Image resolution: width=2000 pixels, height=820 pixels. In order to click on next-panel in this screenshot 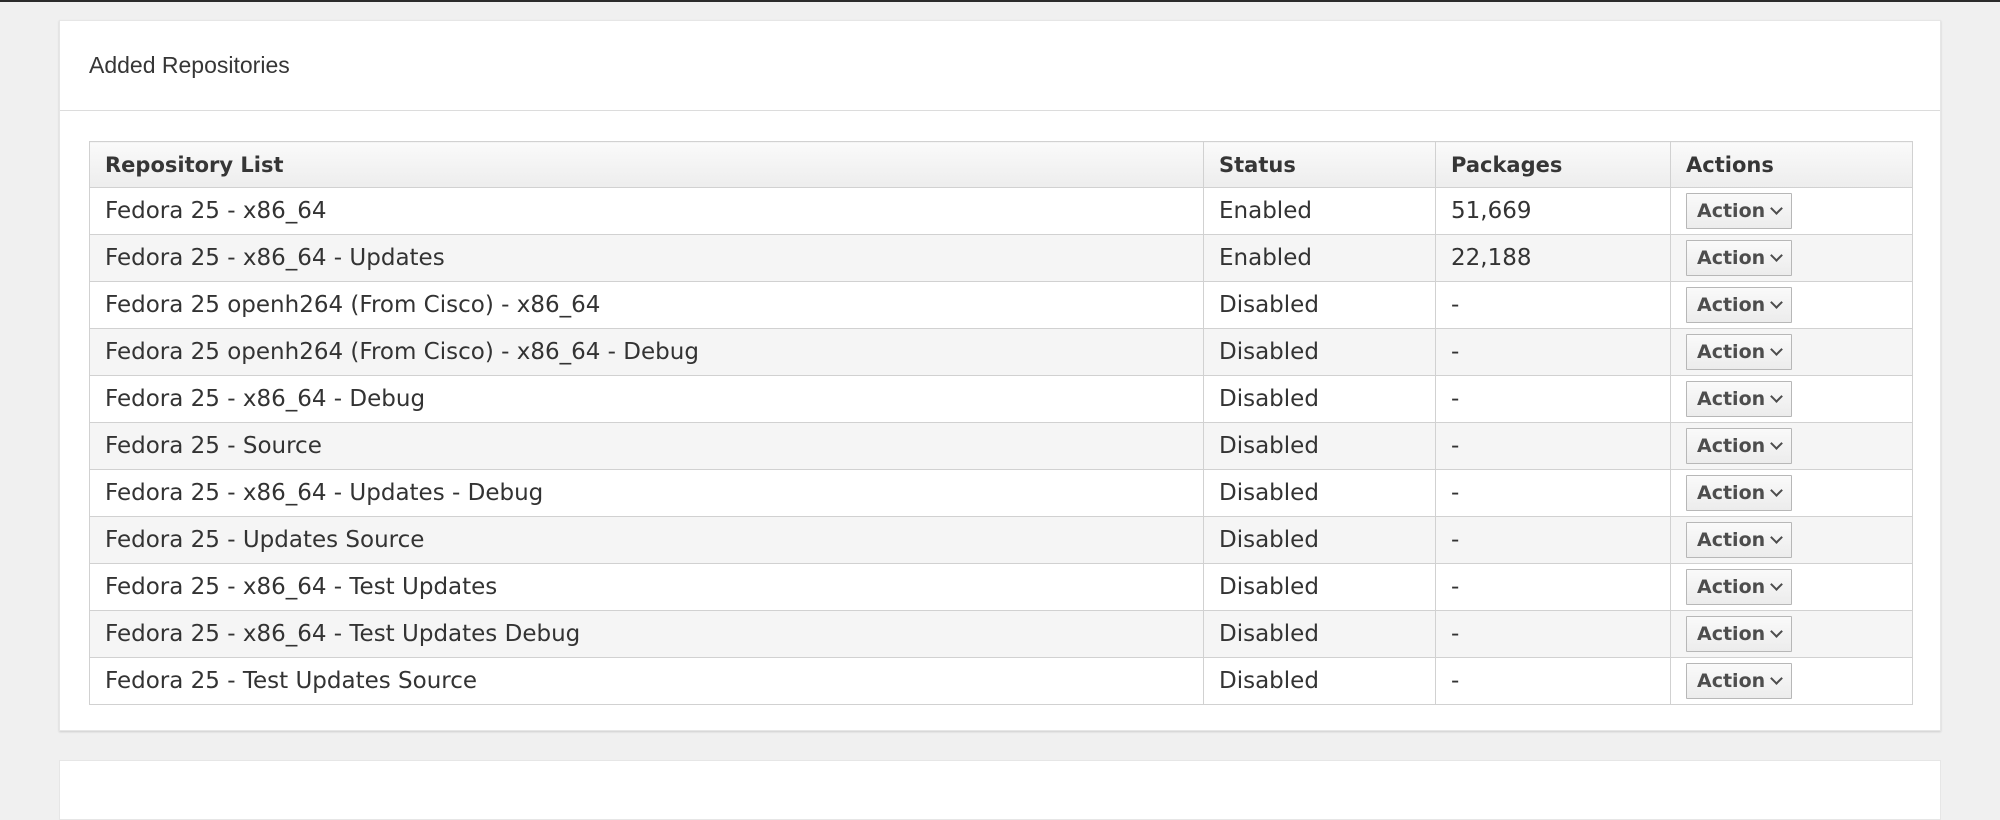, I will do `click(1000, 790)`.